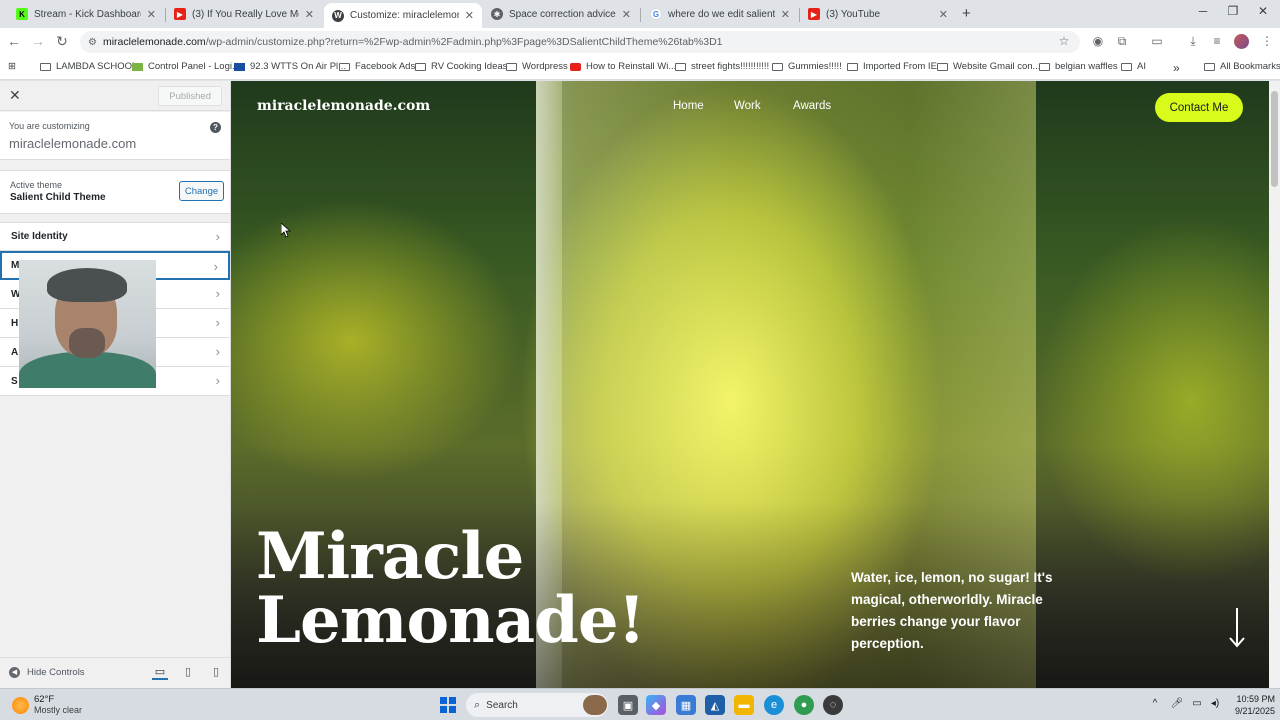  I want to click on published-button: Published, so click(190, 96).